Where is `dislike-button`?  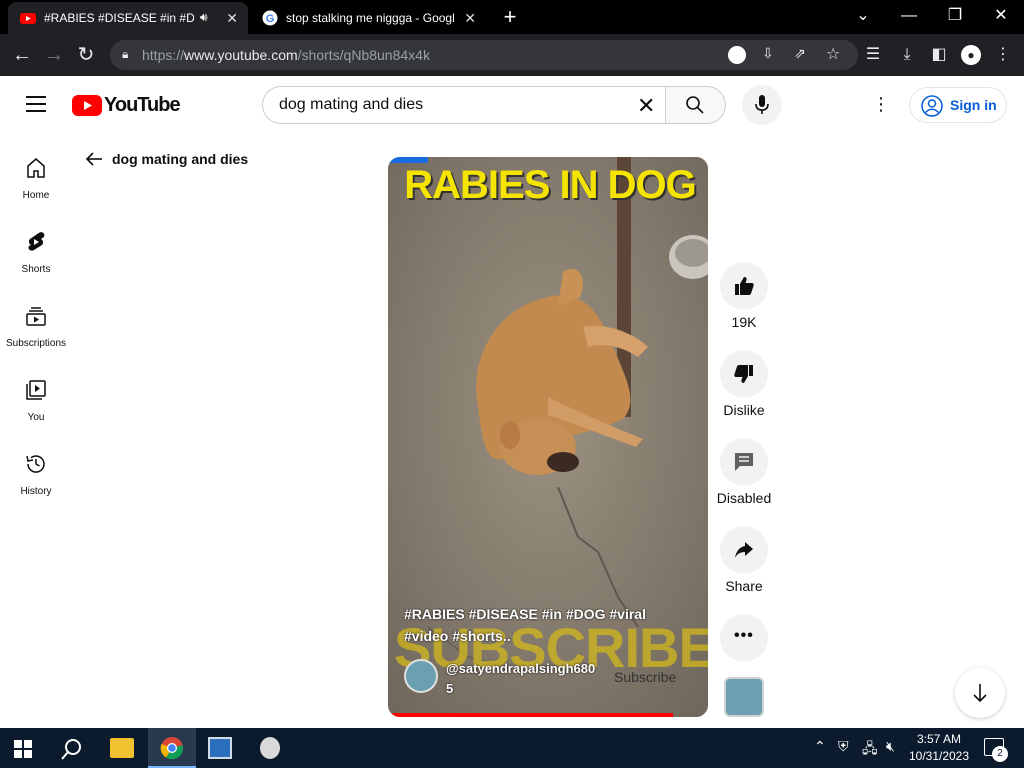
dislike-button is located at coordinates (744, 374).